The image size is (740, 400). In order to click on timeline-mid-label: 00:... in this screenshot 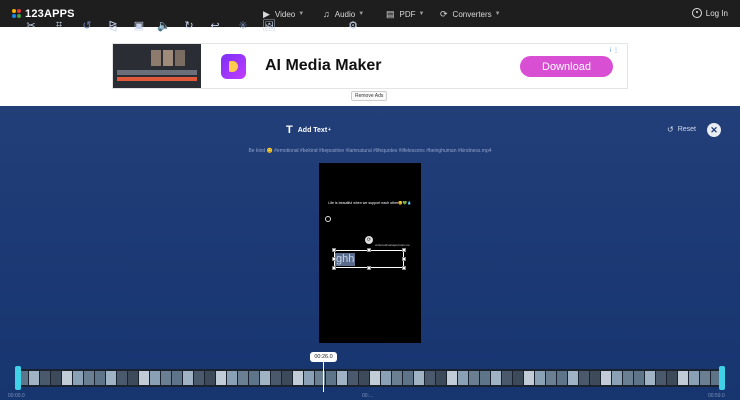, I will do `click(368, 396)`.